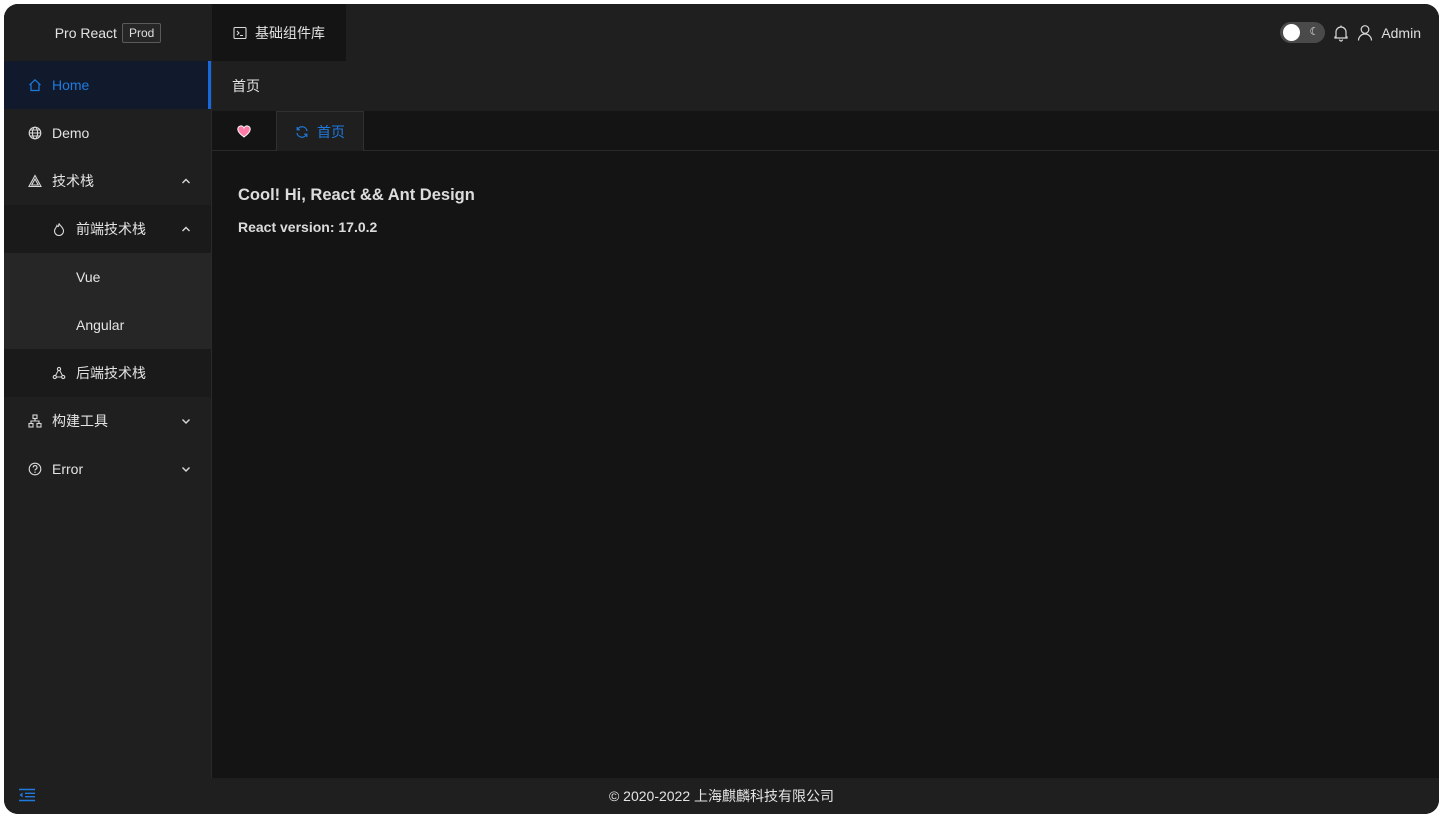 The width and height of the screenshot is (1443, 818). I want to click on footer: © 2020-2022 上海麒麟科技有限公司, so click(721, 796).